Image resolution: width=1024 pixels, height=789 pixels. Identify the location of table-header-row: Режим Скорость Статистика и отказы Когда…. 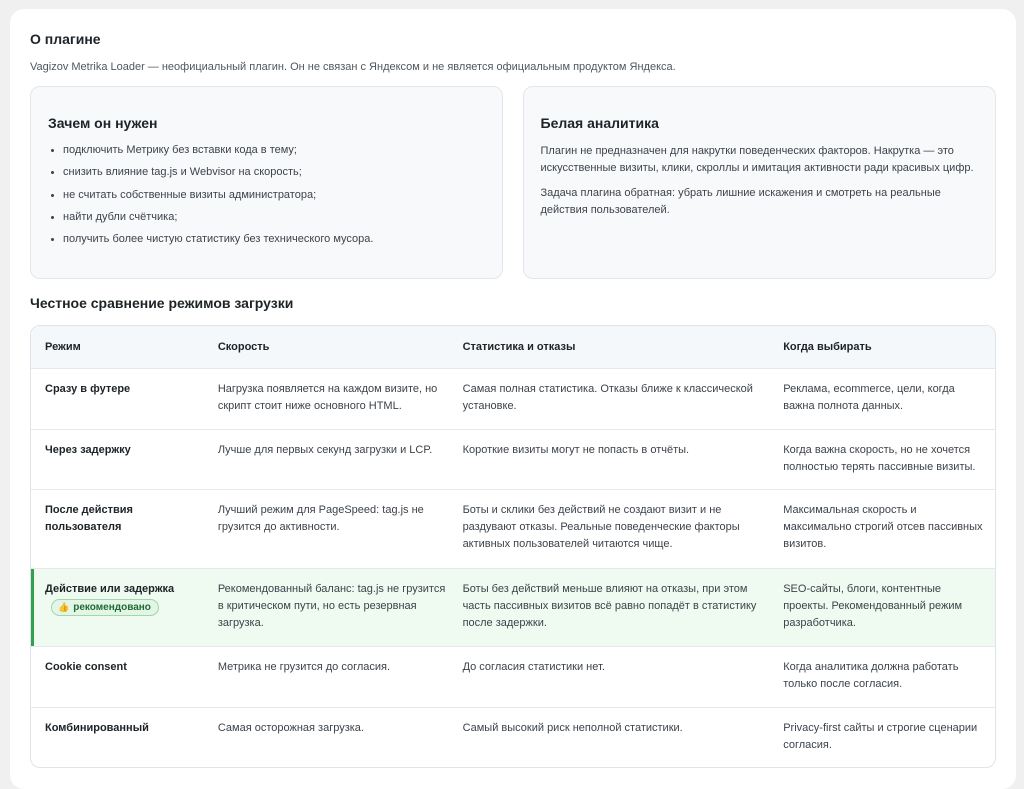
(513, 347).